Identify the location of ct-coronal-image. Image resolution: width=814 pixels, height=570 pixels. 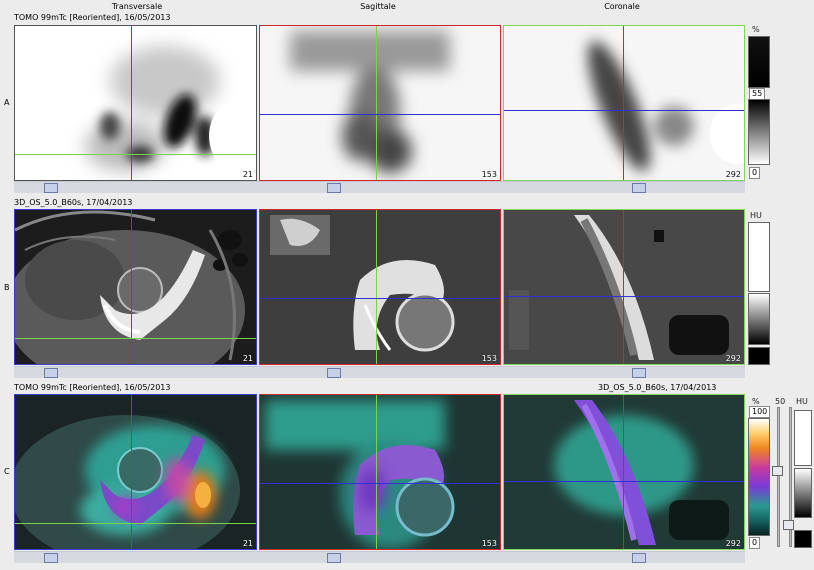
(624, 287).